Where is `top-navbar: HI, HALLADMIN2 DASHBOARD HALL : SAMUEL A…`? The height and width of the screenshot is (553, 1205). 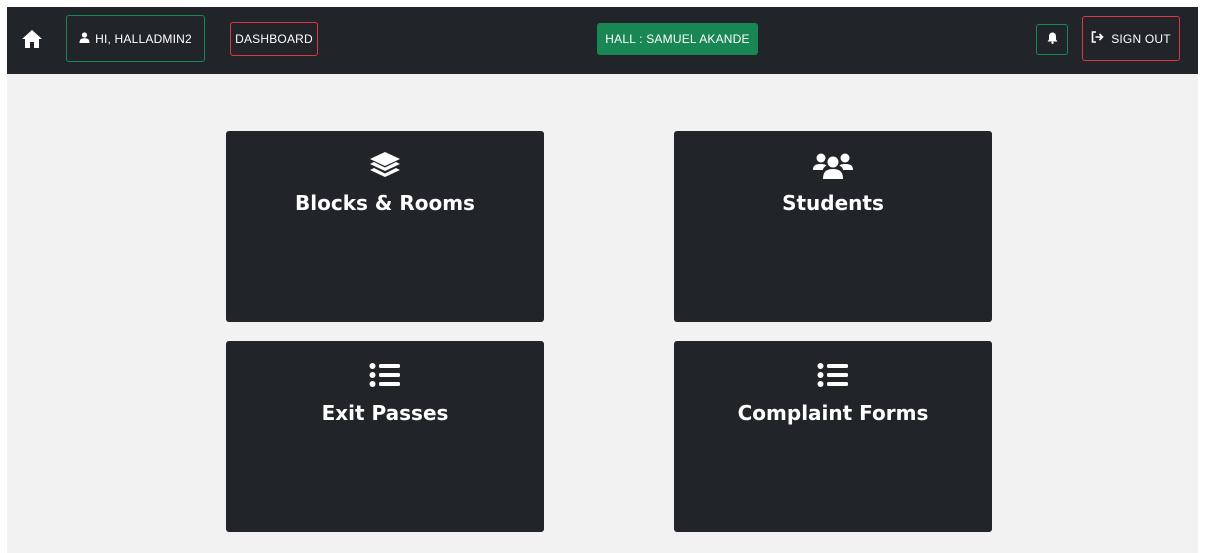 top-navbar: HI, HALLADMIN2 DASHBOARD HALL : SAMUEL A… is located at coordinates (602, 40).